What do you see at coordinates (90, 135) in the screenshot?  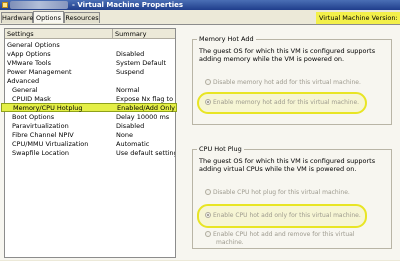 I see `list-item: Fibre Channel NPIV None` at bounding box center [90, 135].